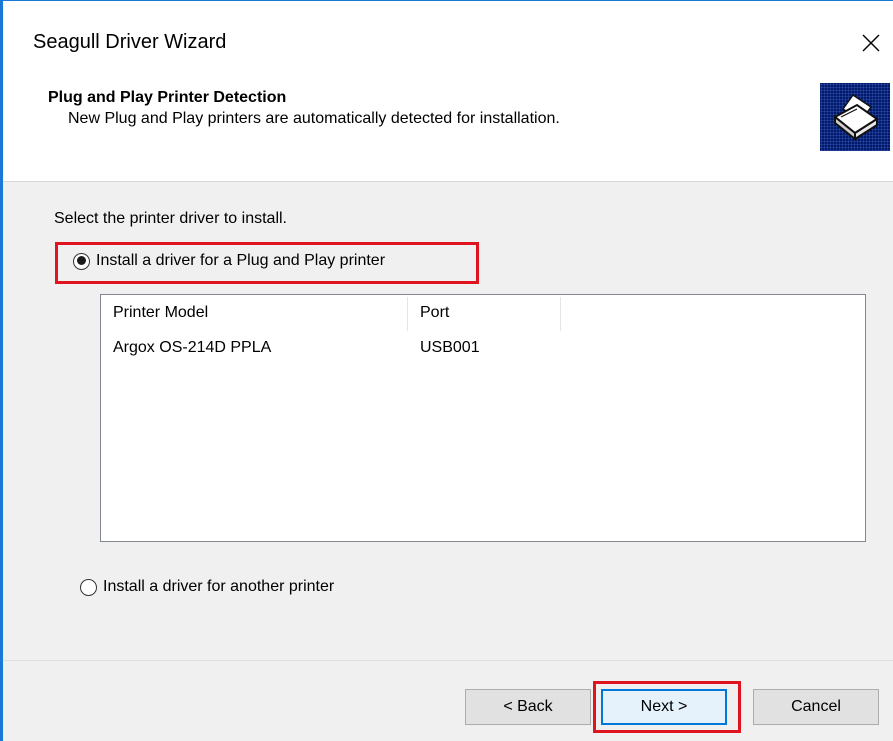  I want to click on printer-model-cell: Argox OS-214D PPLA, so click(192, 347).